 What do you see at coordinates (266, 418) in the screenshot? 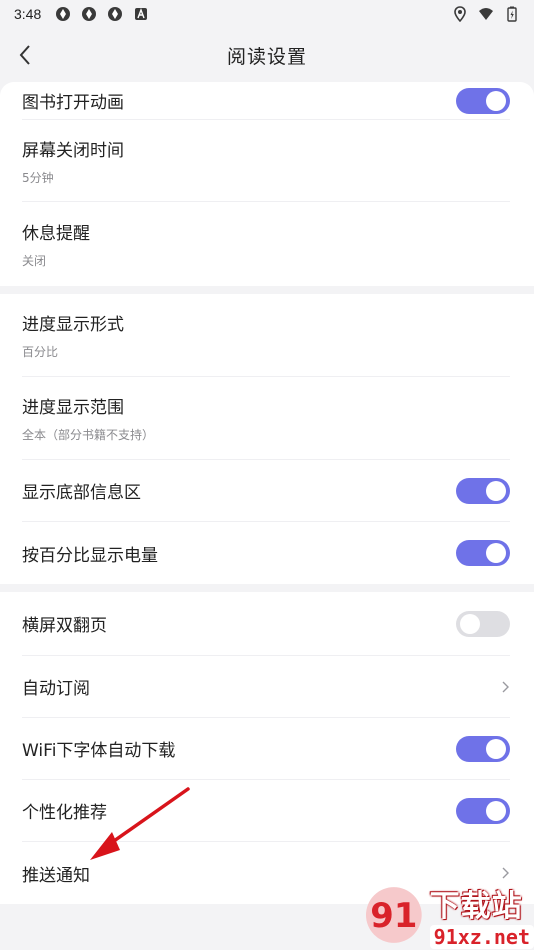
I see `setting-progress-display-range: 进度显示范围 全本（部分书籍不支持）` at bounding box center [266, 418].